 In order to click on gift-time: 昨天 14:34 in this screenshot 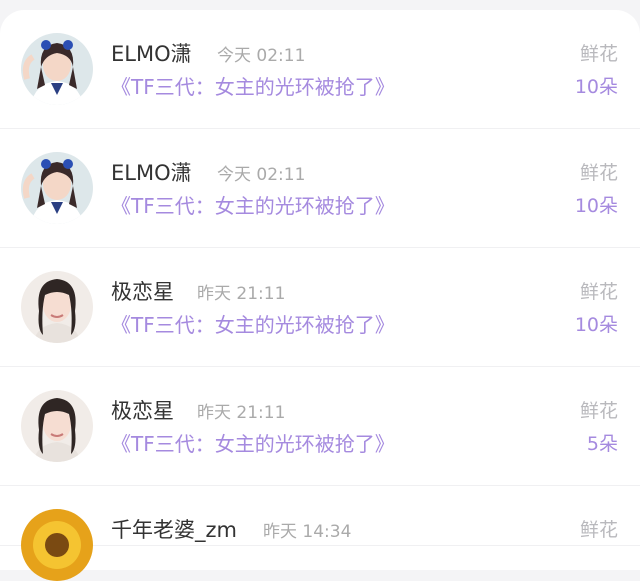, I will do `click(307, 532)`.